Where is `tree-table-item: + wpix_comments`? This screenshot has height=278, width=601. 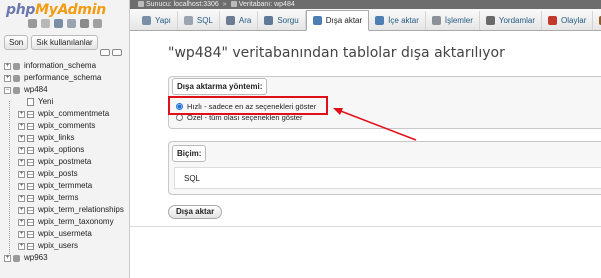
tree-table-item: + wpix_comments is located at coordinates (65, 126).